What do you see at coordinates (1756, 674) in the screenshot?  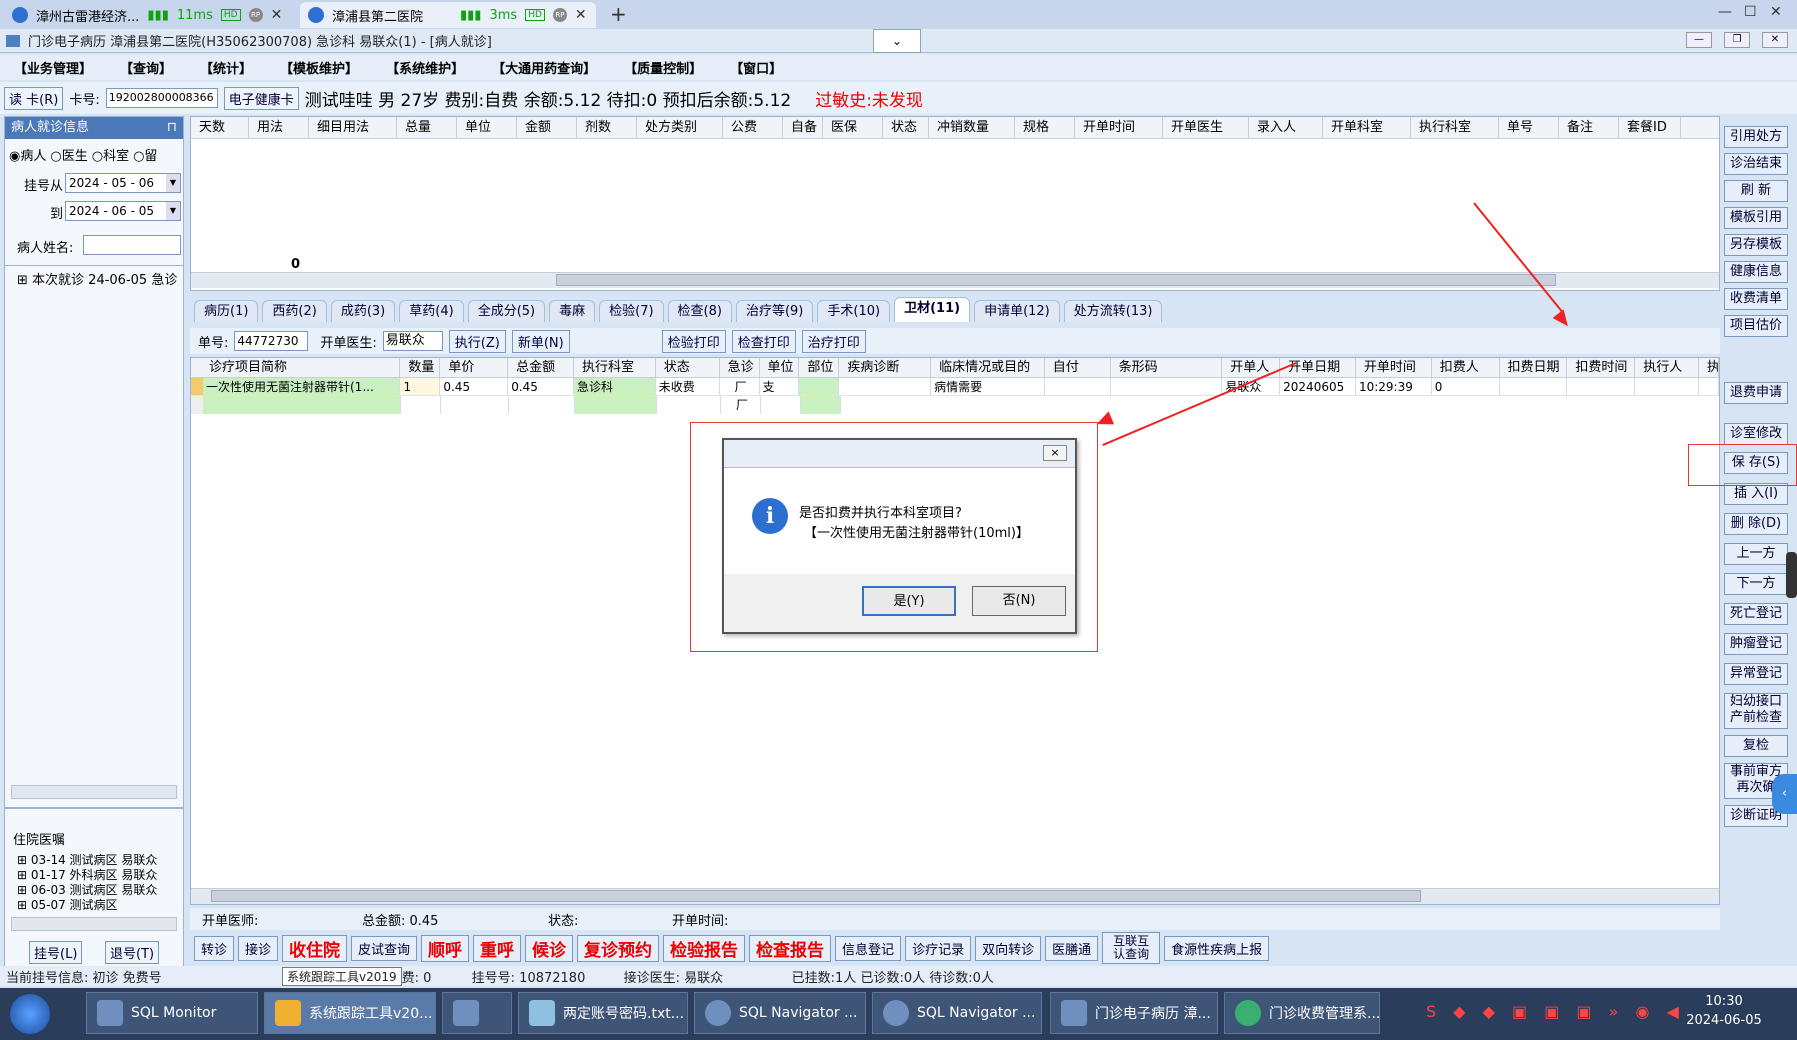 I see `abnormal-register-button: 异常登记` at bounding box center [1756, 674].